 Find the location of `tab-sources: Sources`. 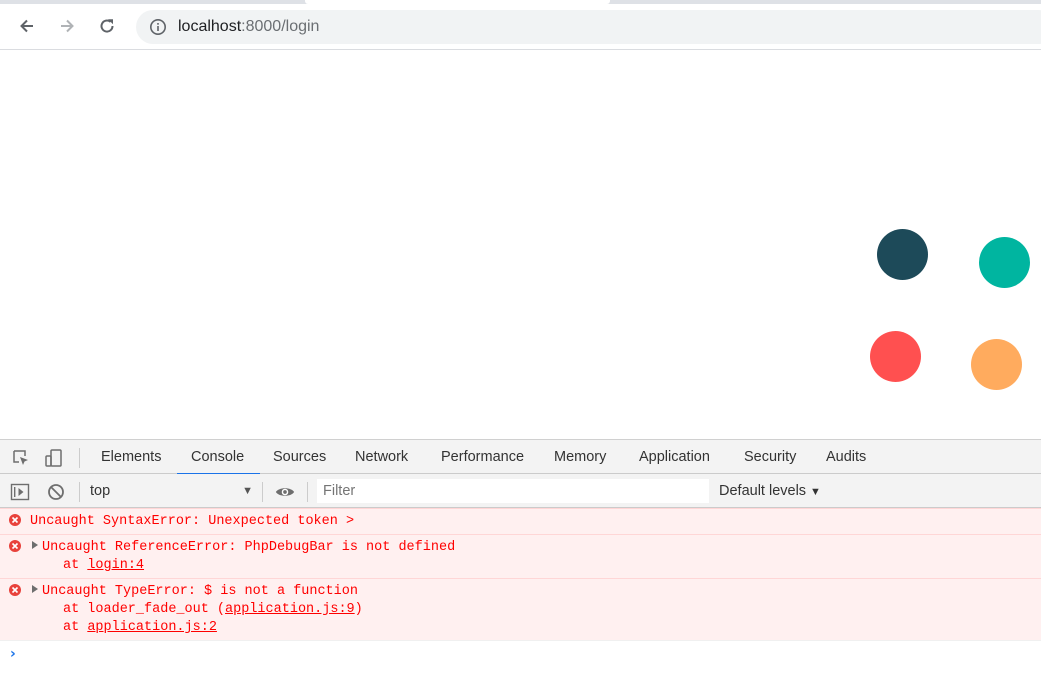

tab-sources: Sources is located at coordinates (299, 457).